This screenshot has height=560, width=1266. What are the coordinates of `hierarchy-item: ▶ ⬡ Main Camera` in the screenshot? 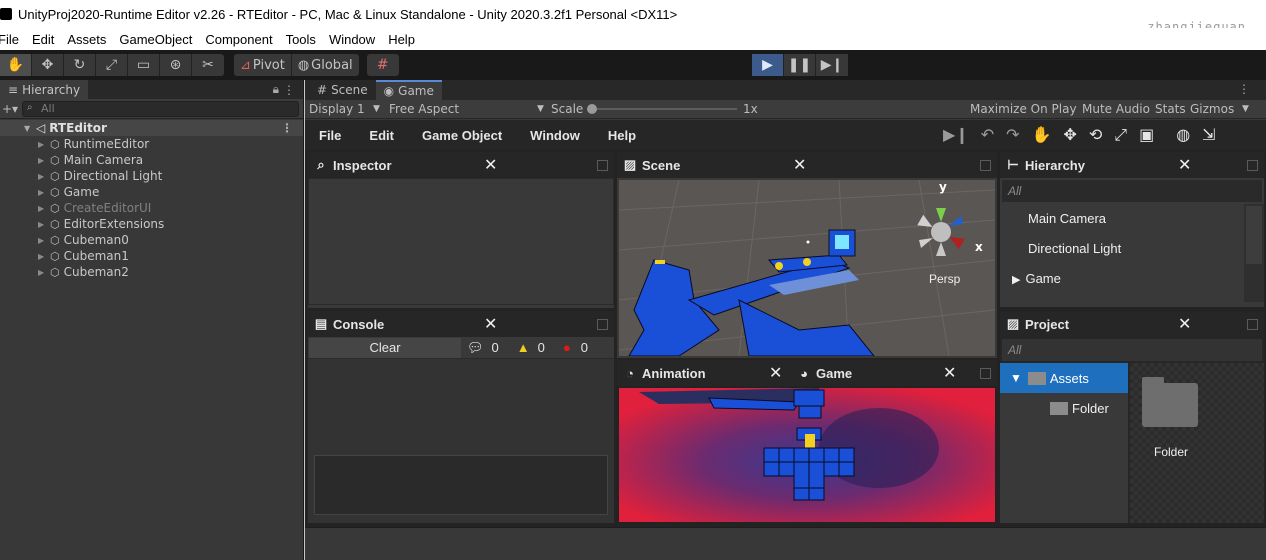 It's located at (151, 160).